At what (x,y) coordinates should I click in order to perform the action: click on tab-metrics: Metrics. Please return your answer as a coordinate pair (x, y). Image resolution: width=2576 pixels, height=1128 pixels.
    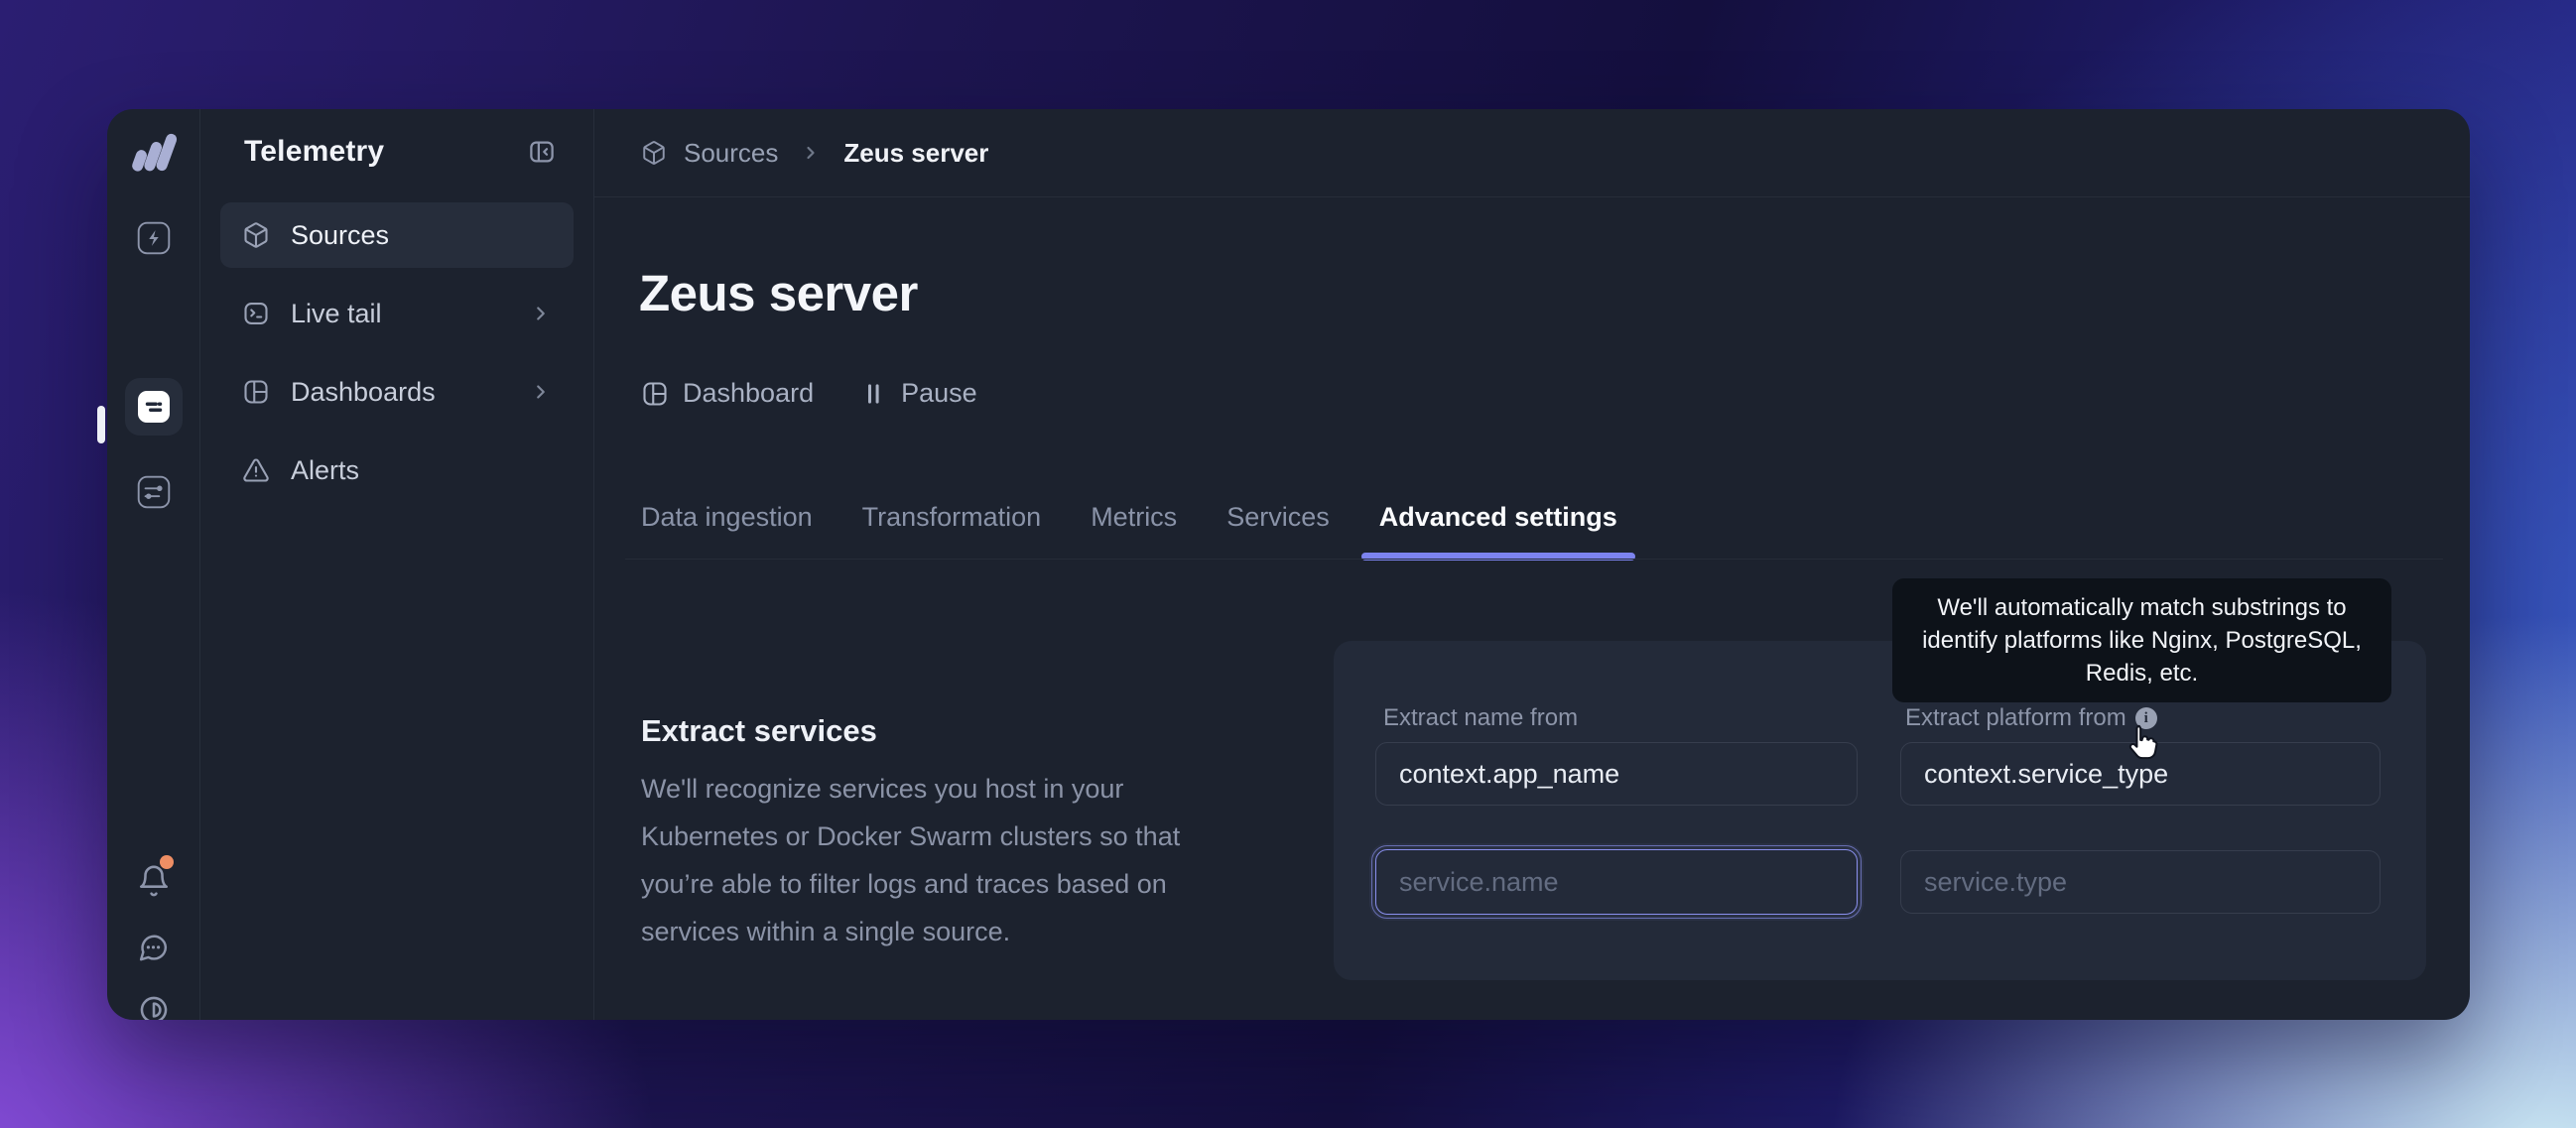
    Looking at the image, I should click on (1134, 529).